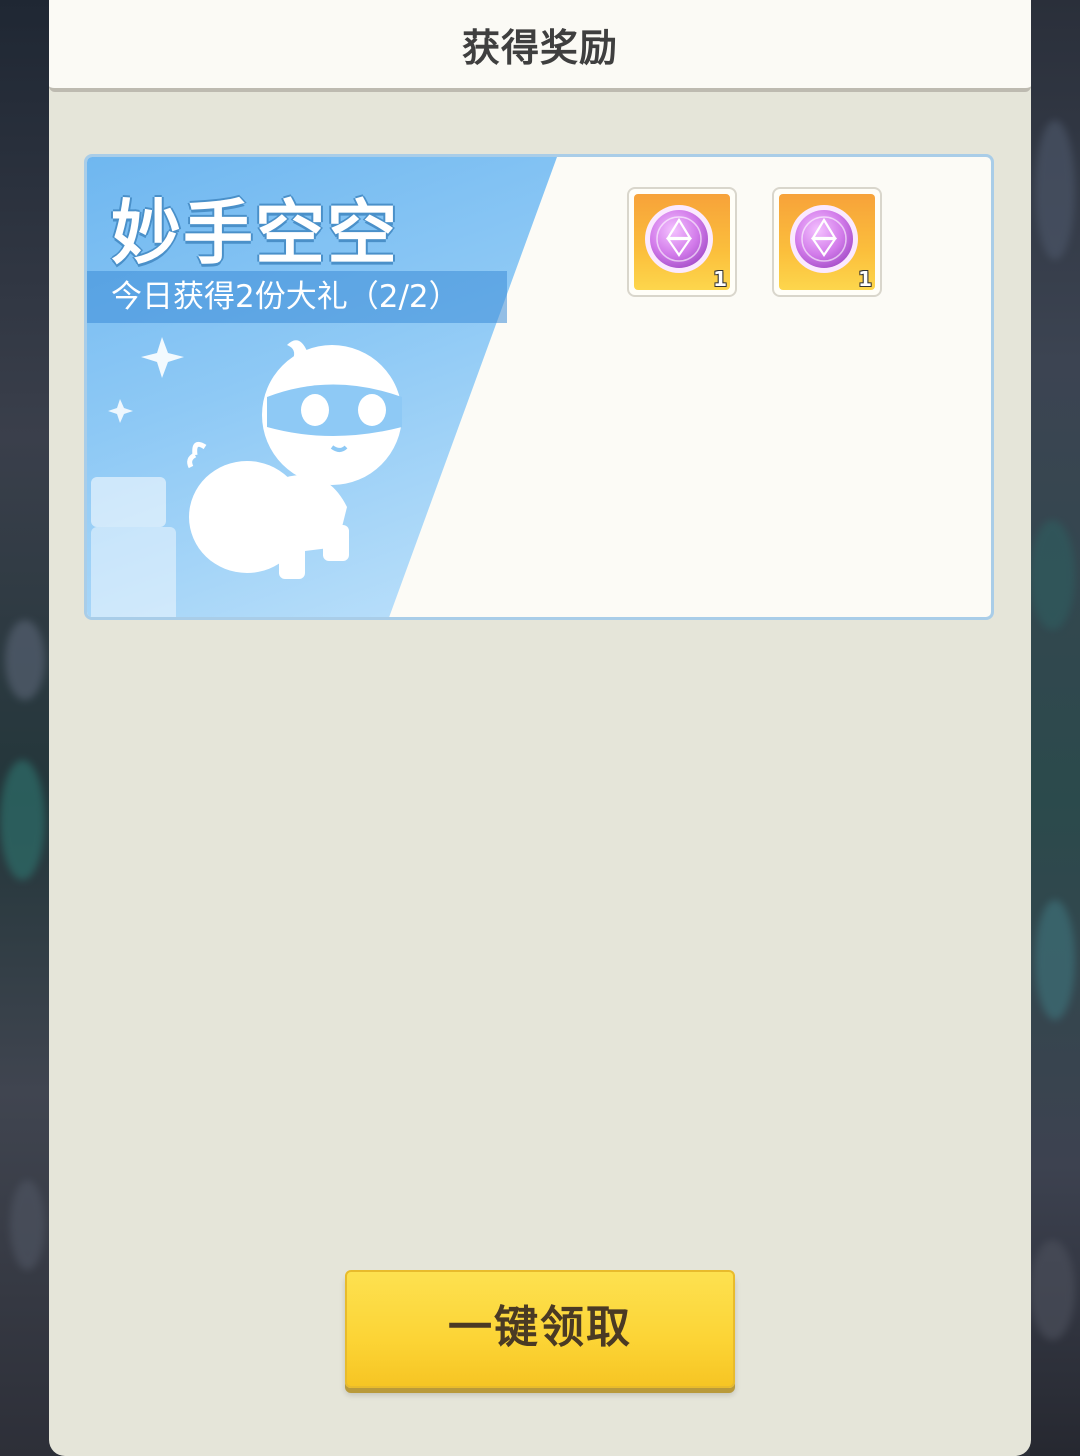  Describe the element at coordinates (540, 1329) in the screenshot. I see `claim-all-button: 一键领取` at that location.